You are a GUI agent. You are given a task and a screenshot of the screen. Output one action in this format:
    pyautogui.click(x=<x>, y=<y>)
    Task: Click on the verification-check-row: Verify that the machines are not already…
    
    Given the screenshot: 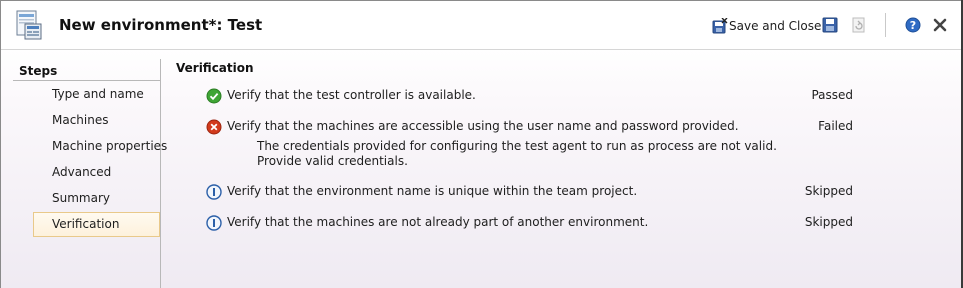 What is the action you would take?
    pyautogui.click(x=536, y=223)
    